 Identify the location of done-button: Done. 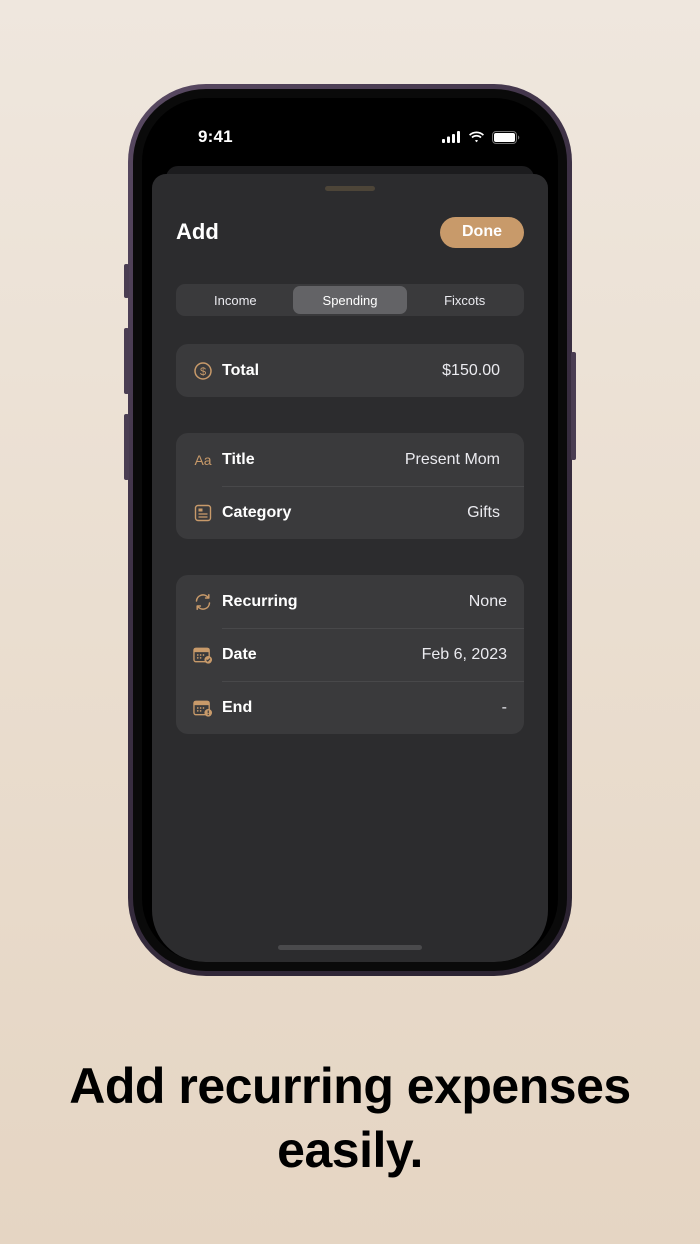
(482, 232).